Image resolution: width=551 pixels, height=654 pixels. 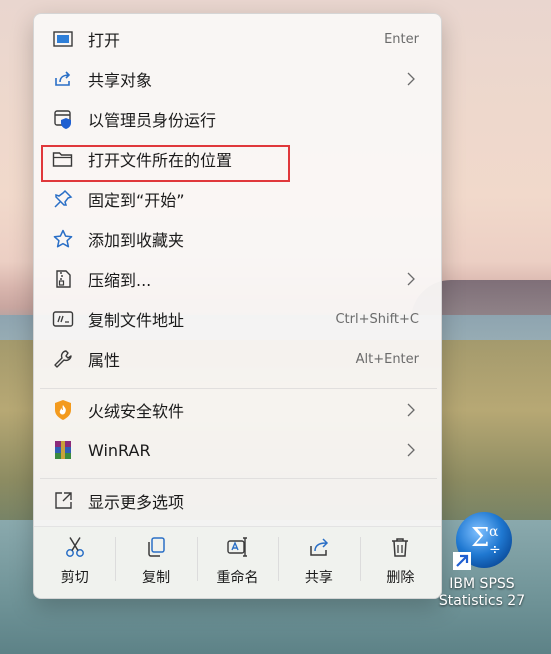 I want to click on menu-item-winrar: WinRAR, so click(x=238, y=450).